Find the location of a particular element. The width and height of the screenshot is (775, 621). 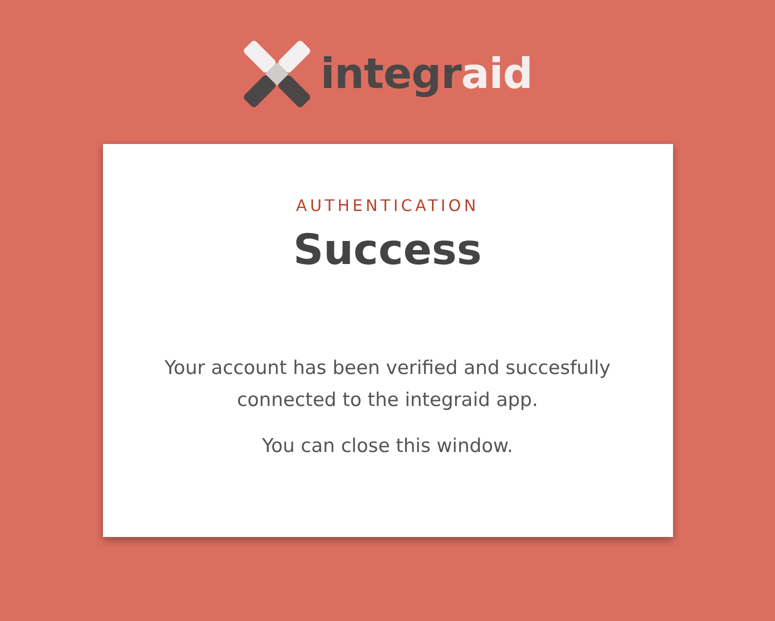

message-text: Your account has been verified and succesfully connected to the integraid app. is located at coordinates (388, 384).